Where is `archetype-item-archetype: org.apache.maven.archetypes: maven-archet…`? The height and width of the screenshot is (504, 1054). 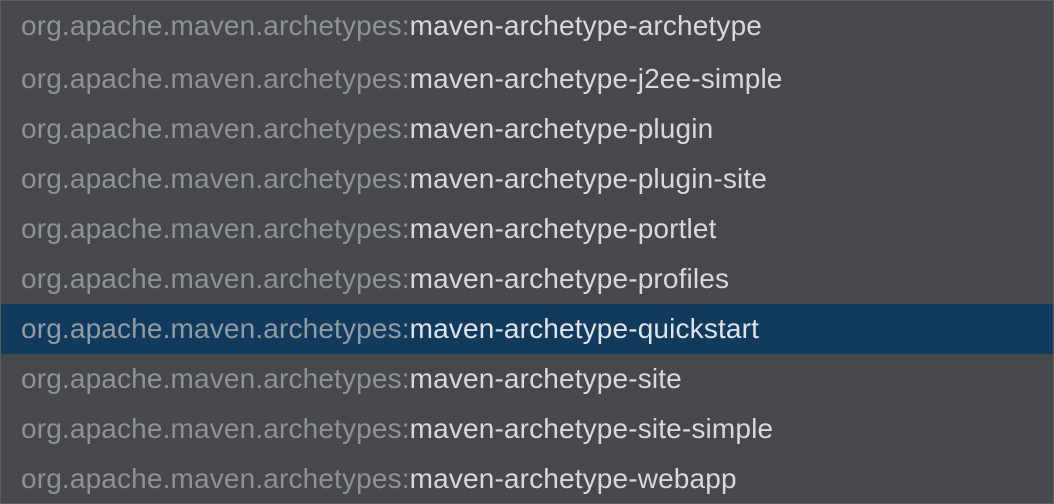 archetype-item-archetype: org.apache.maven.archetypes: maven-archet… is located at coordinates (527, 27).